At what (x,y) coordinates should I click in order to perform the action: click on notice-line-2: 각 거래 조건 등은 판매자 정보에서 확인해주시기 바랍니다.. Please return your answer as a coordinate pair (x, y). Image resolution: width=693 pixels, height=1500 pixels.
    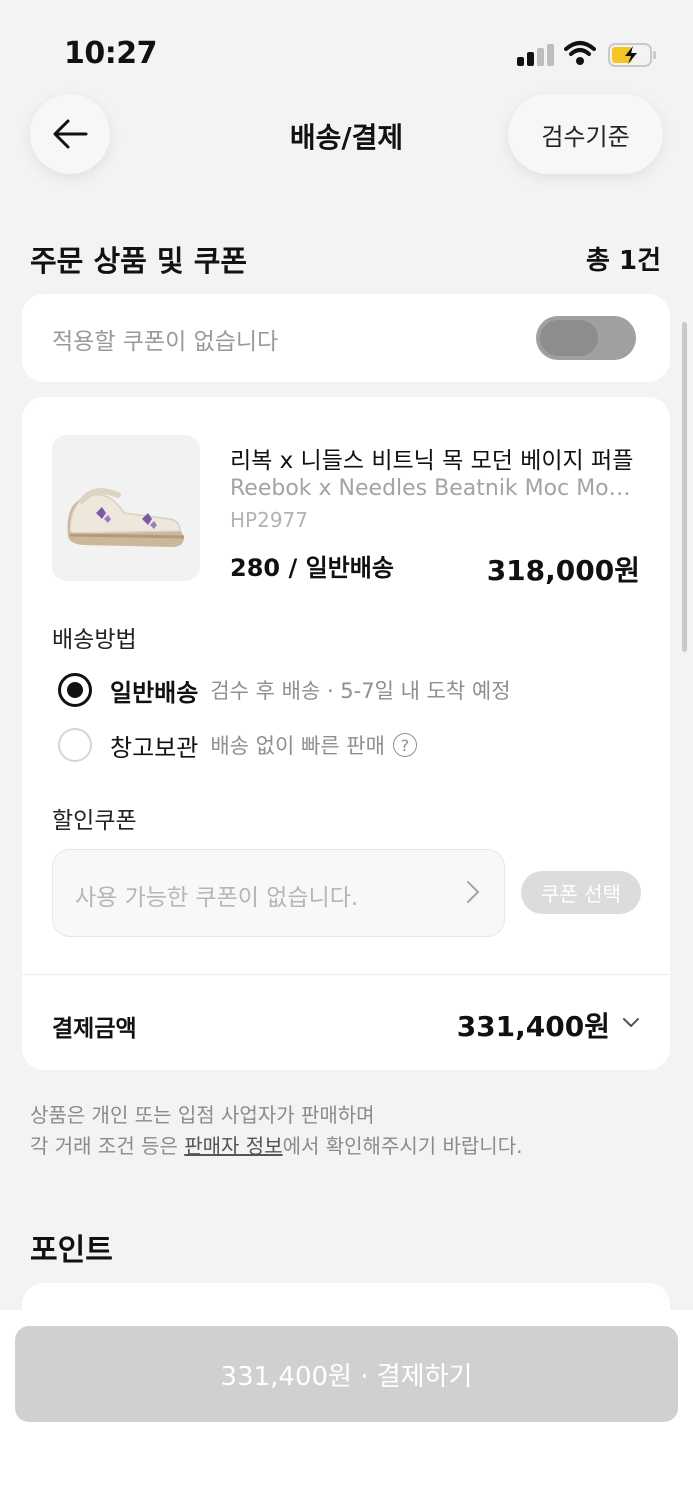
    Looking at the image, I should click on (276, 1146).